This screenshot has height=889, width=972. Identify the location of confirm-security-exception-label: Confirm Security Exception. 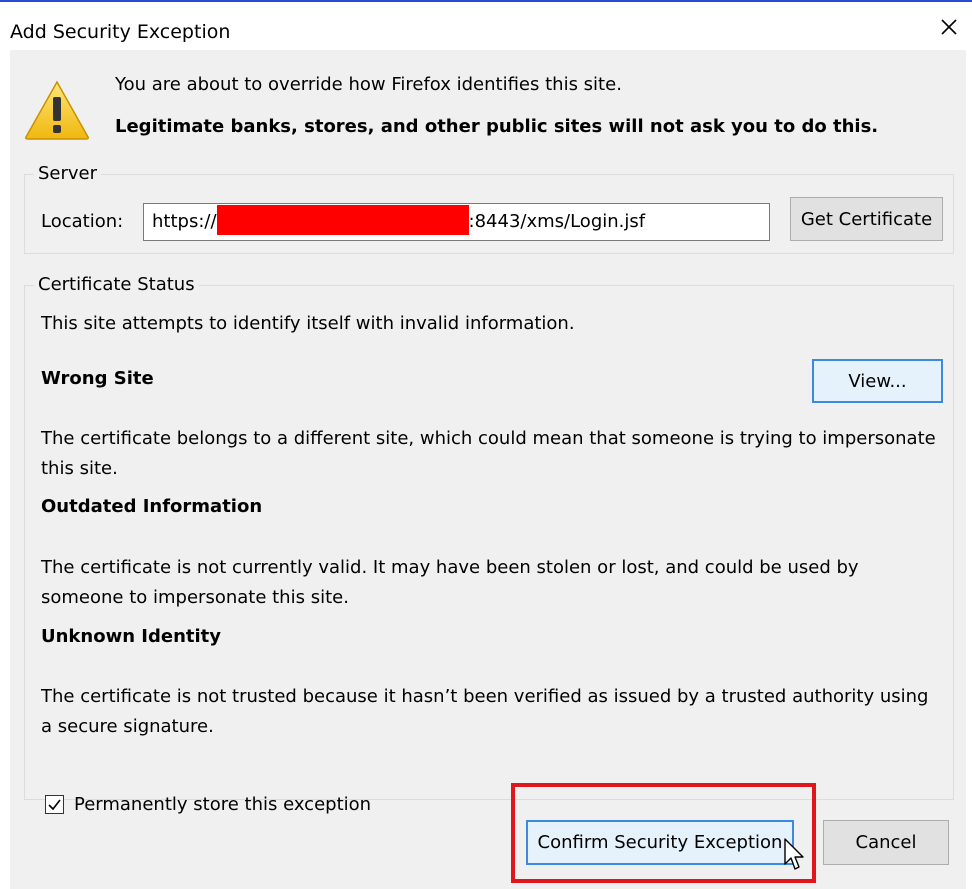
(660, 842).